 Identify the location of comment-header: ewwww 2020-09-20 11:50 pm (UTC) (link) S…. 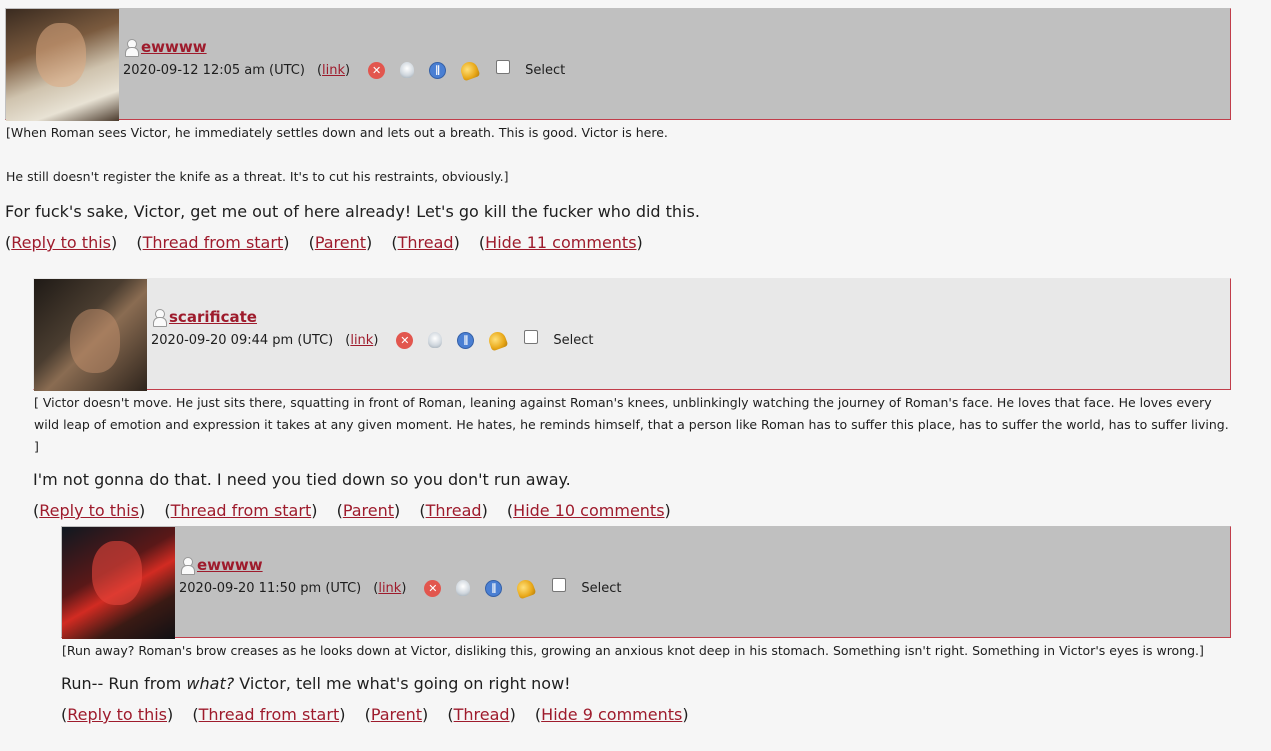
(646, 582).